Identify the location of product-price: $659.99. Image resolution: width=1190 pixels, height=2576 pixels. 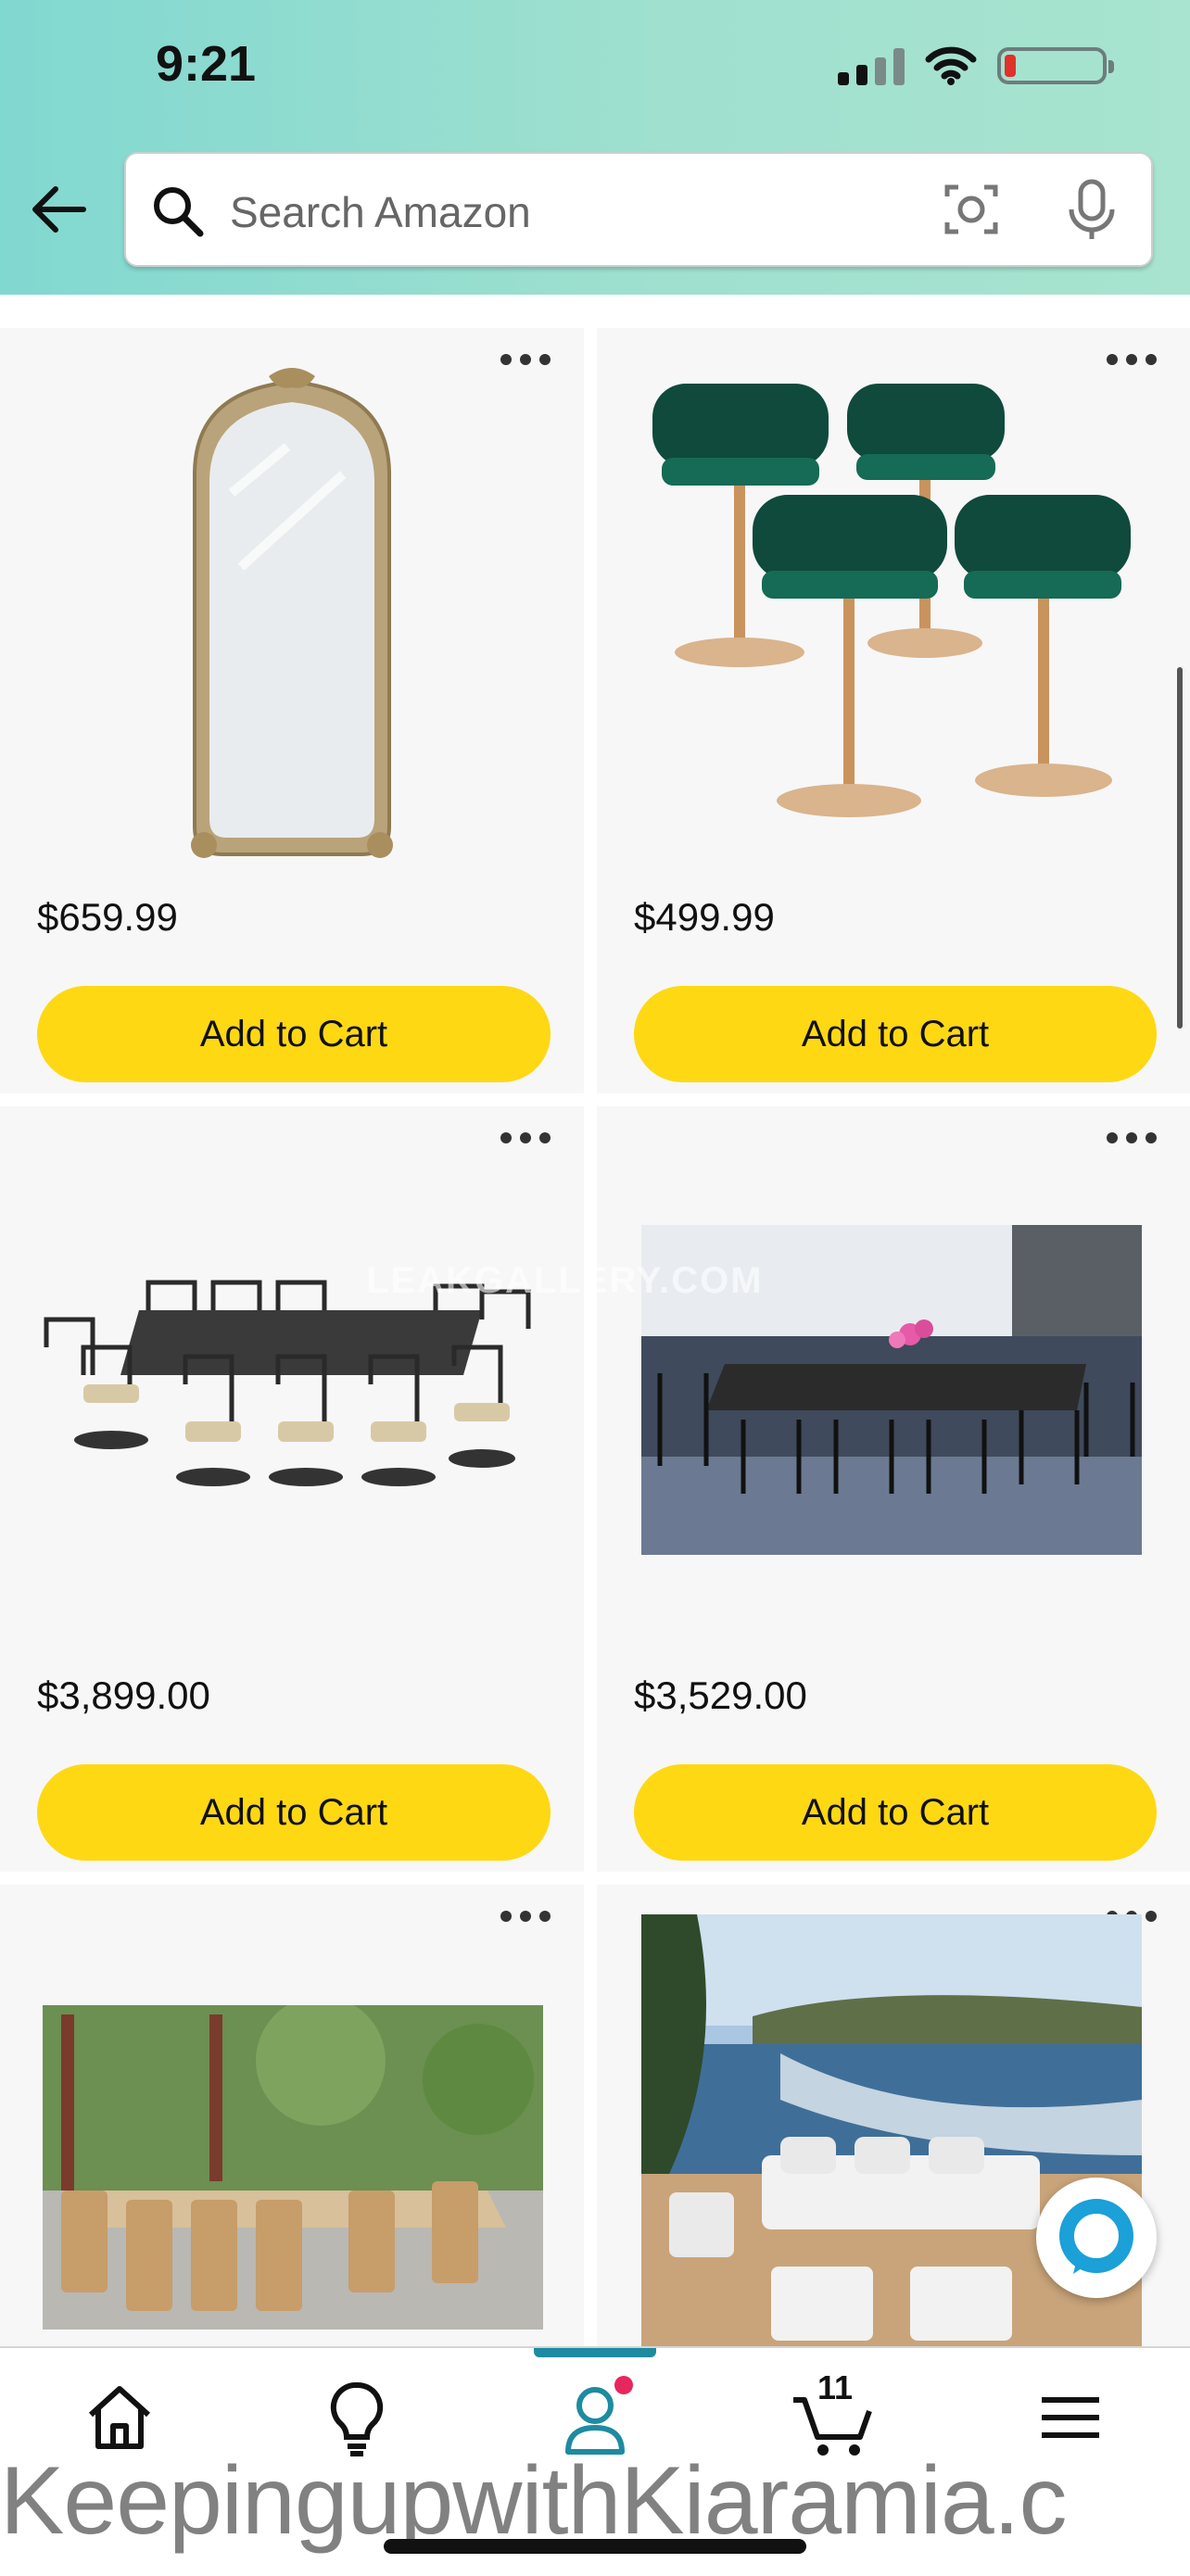
(107, 917).